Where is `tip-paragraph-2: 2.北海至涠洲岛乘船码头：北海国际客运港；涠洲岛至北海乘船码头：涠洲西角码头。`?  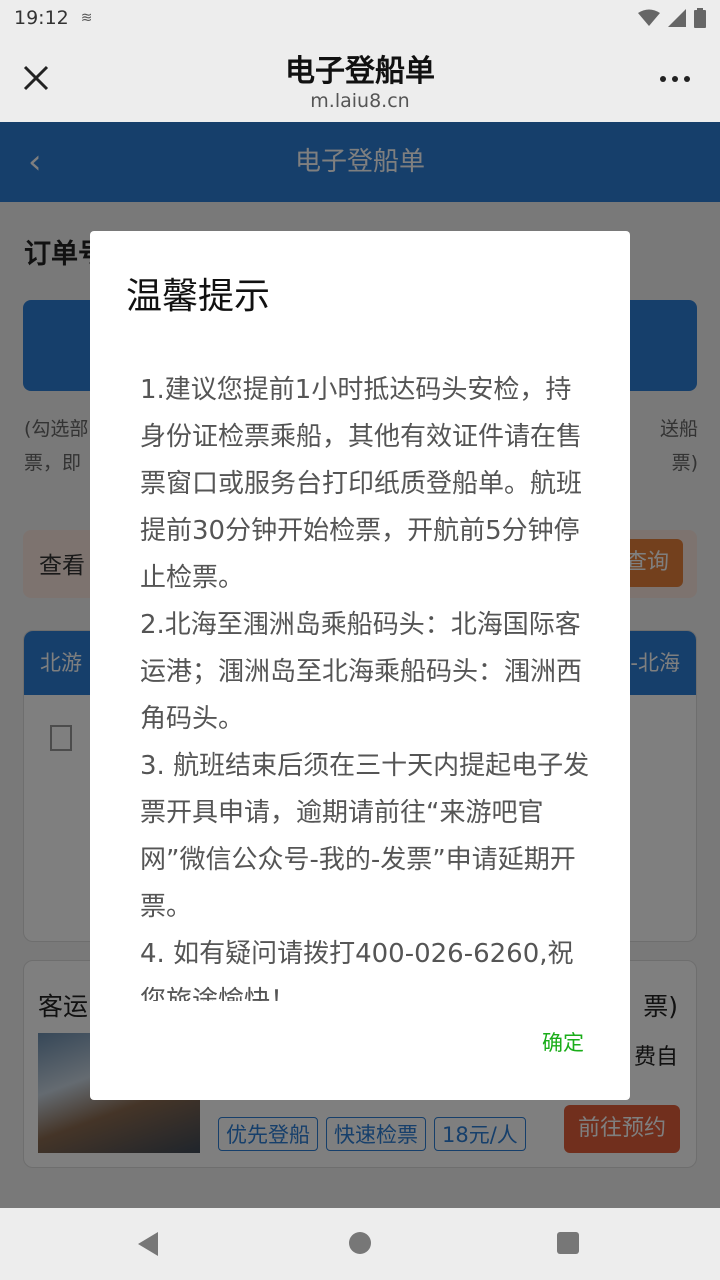 tip-paragraph-2: 2.北海至涠洲岛乘船码头：北海国际客运港；涠洲岛至北海乘船码头：涠洲西角码头。 is located at coordinates (361, 672).